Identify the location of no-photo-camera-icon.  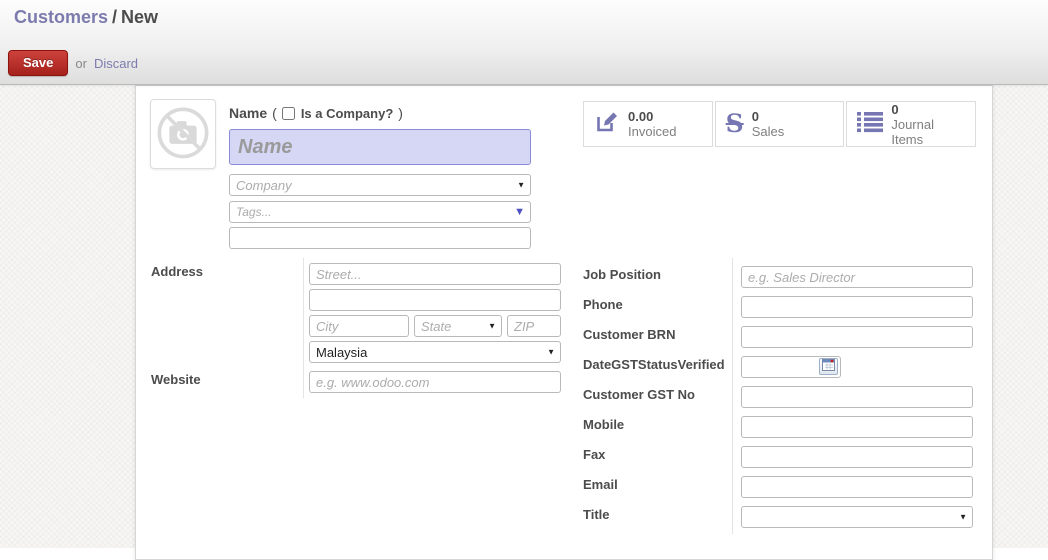
(183, 134).